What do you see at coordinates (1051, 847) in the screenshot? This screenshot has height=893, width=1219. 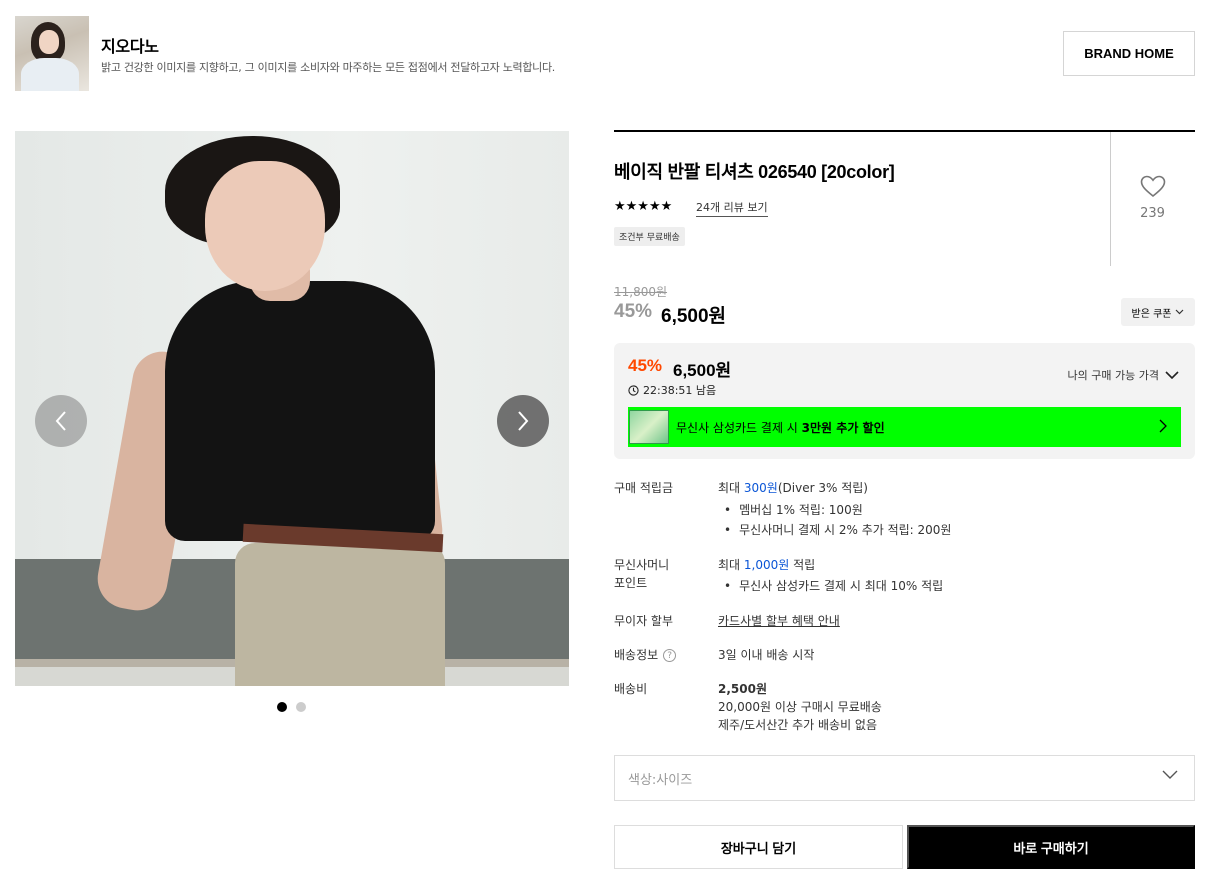 I see `buy-now-button: 바로 구매하기` at bounding box center [1051, 847].